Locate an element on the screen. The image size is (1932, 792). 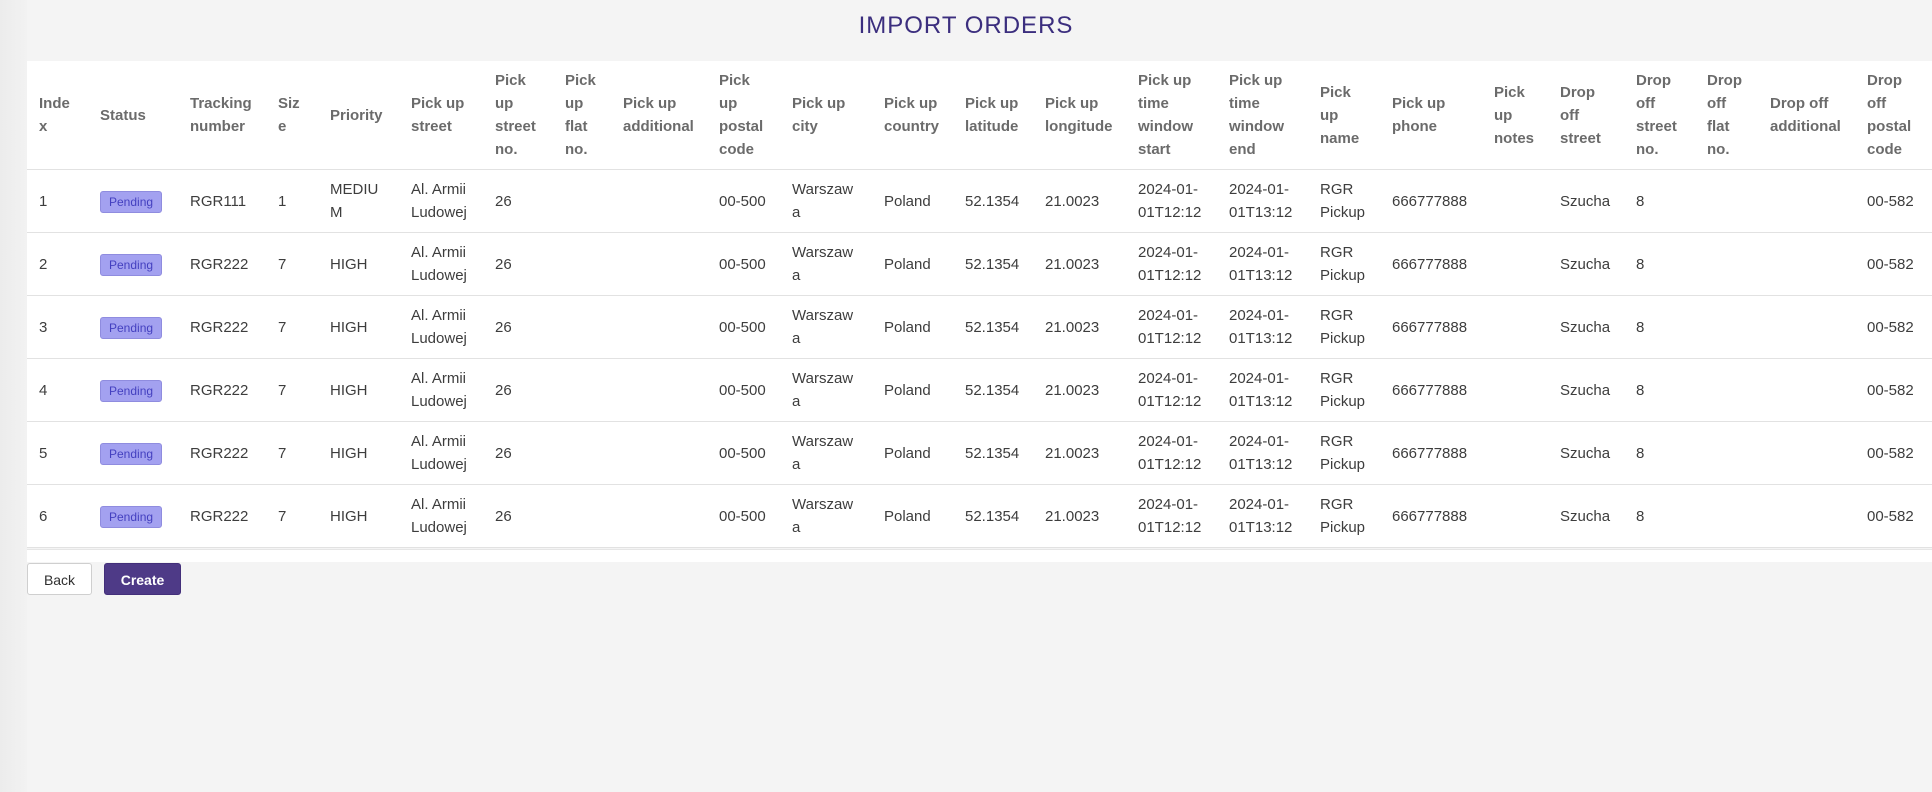
table-footer is located at coordinates (979, 555).